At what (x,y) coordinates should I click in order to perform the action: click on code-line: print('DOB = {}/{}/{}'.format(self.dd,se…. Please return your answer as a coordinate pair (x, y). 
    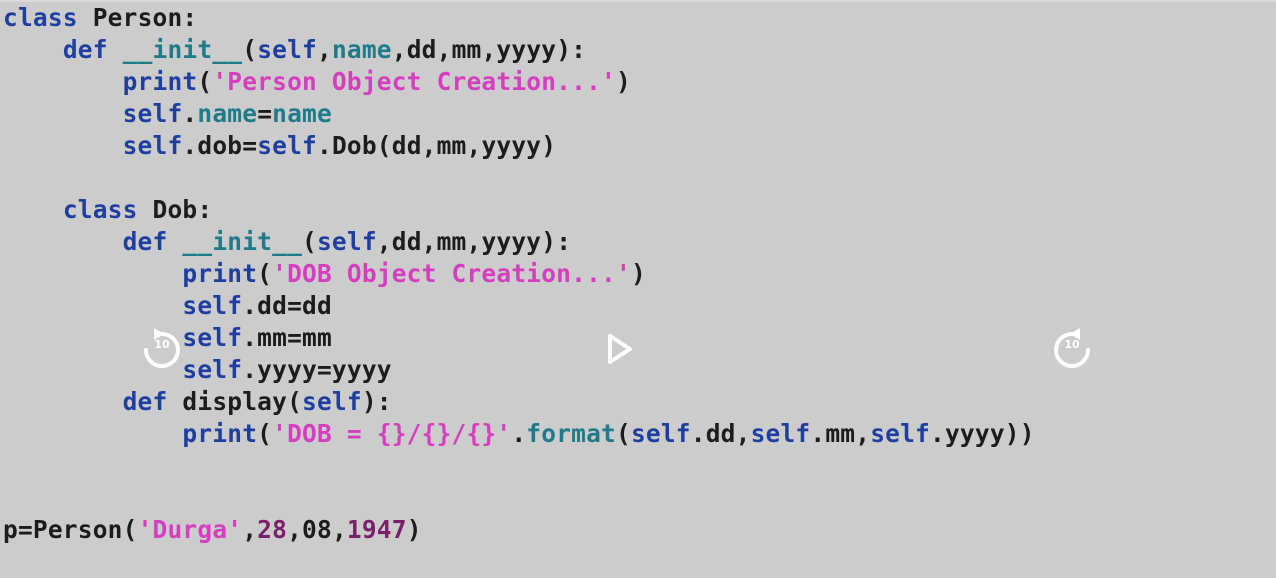
    Looking at the image, I should click on (519, 434).